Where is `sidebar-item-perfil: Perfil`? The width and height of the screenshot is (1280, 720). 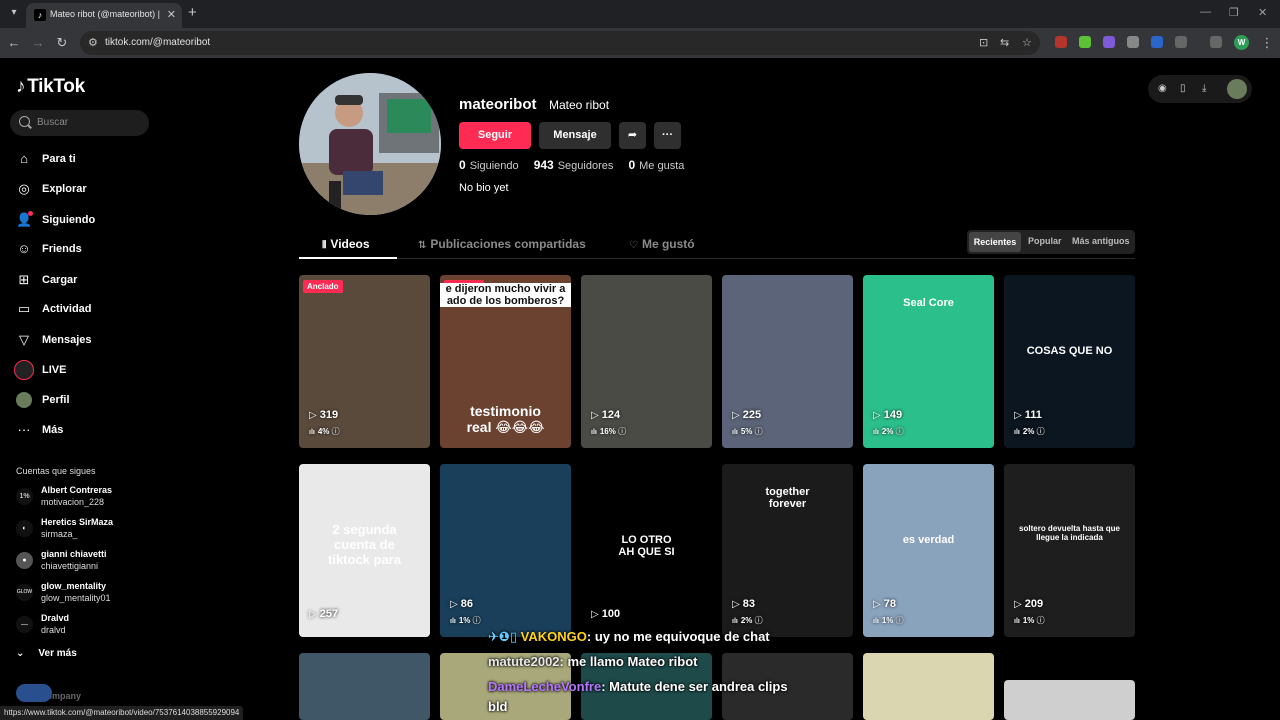
sidebar-item-perfil: Perfil is located at coordinates (86, 401).